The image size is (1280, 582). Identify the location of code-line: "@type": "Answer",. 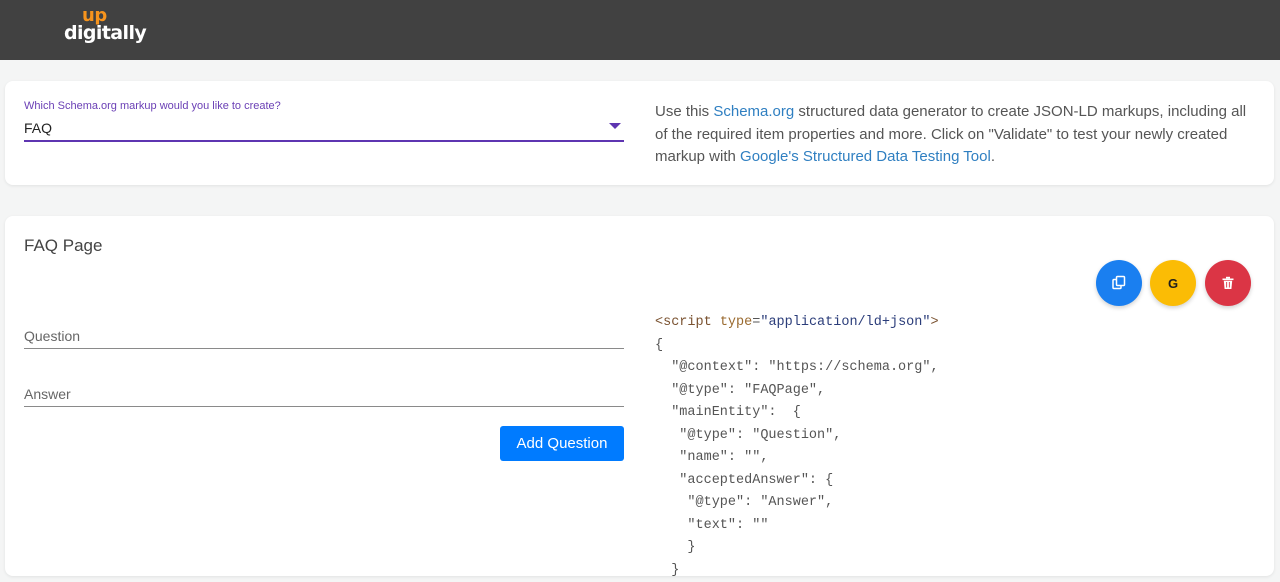
(797, 503).